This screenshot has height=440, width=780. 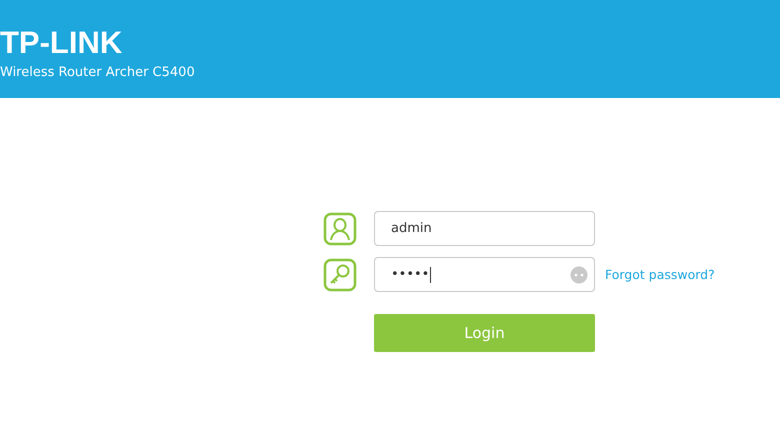 What do you see at coordinates (411, 274) in the screenshot?
I see `password-value: •••••` at bounding box center [411, 274].